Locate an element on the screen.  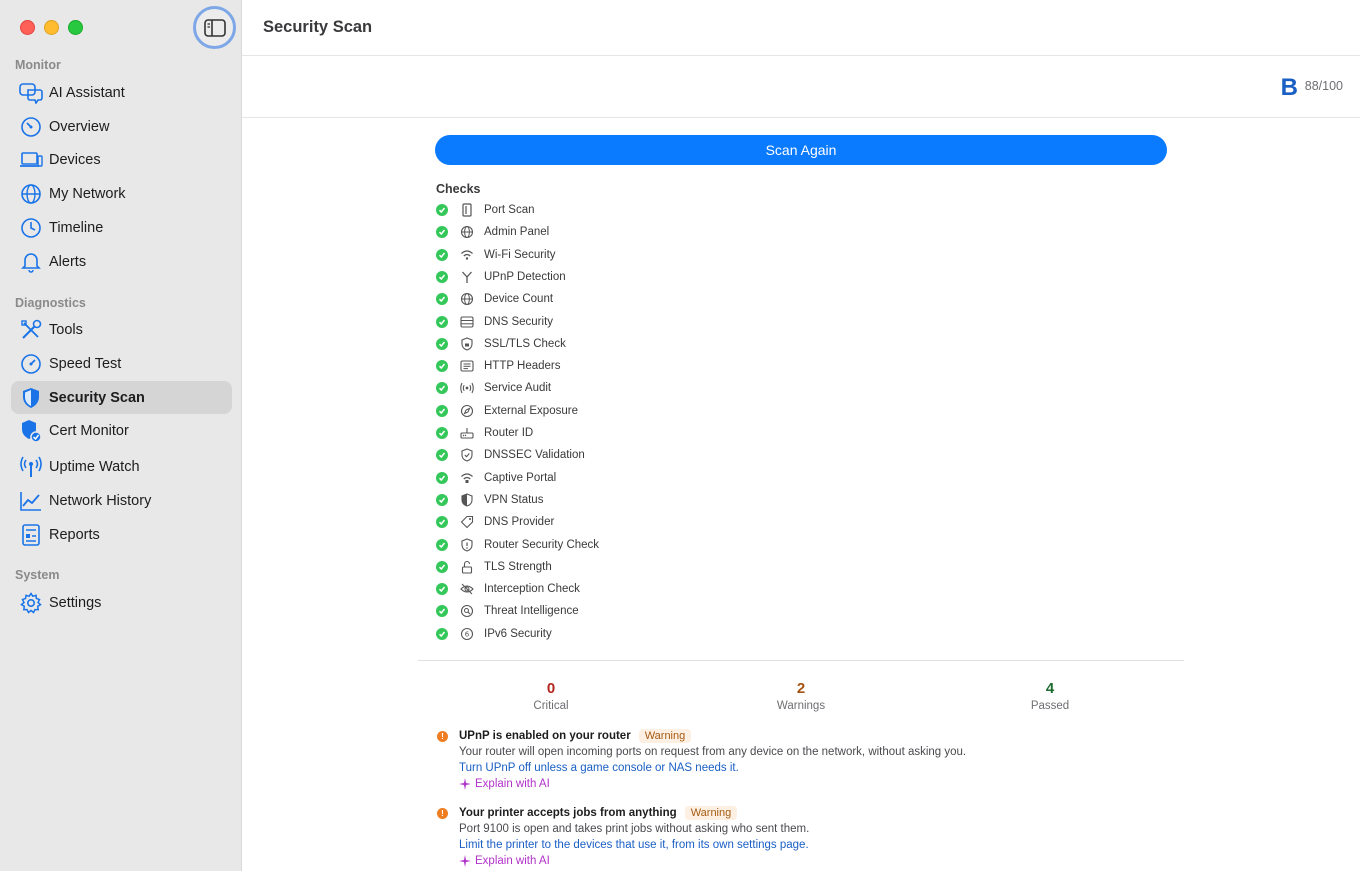
check-label: Router ID is located at coordinates (509, 433).